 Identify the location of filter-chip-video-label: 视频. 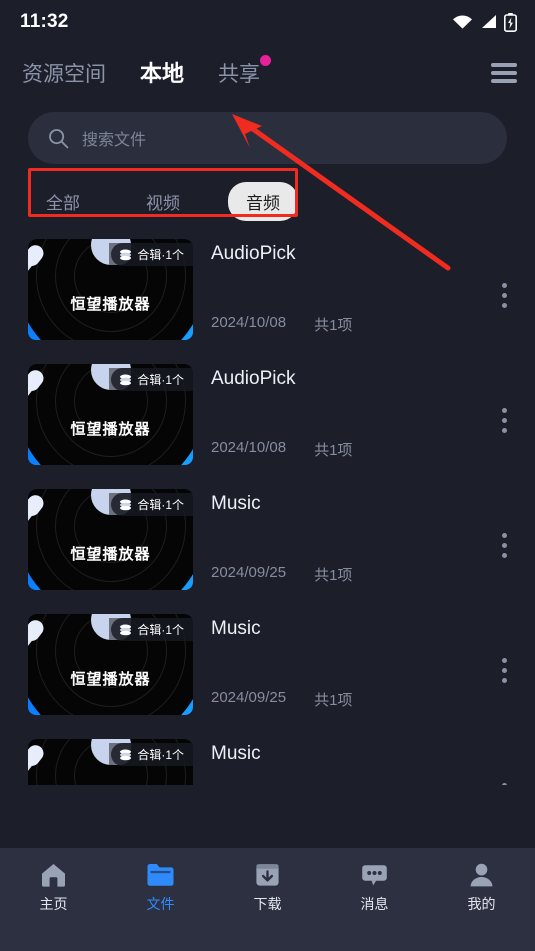
(163, 203).